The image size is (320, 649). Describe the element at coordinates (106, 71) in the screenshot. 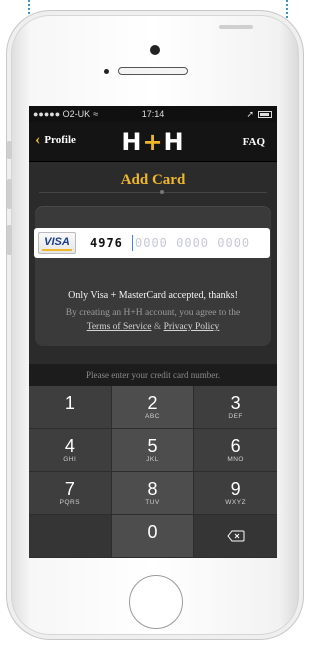

I see `proximity-sensor` at that location.